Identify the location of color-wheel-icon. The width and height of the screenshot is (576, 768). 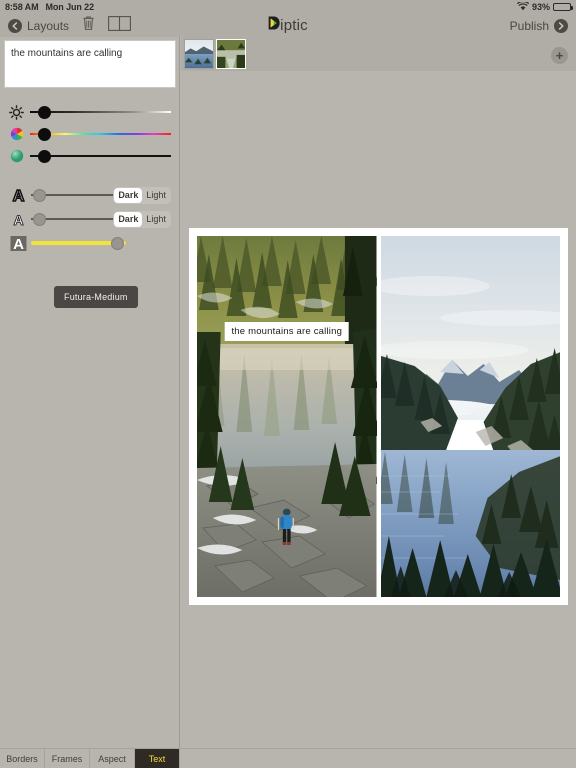
(16, 134).